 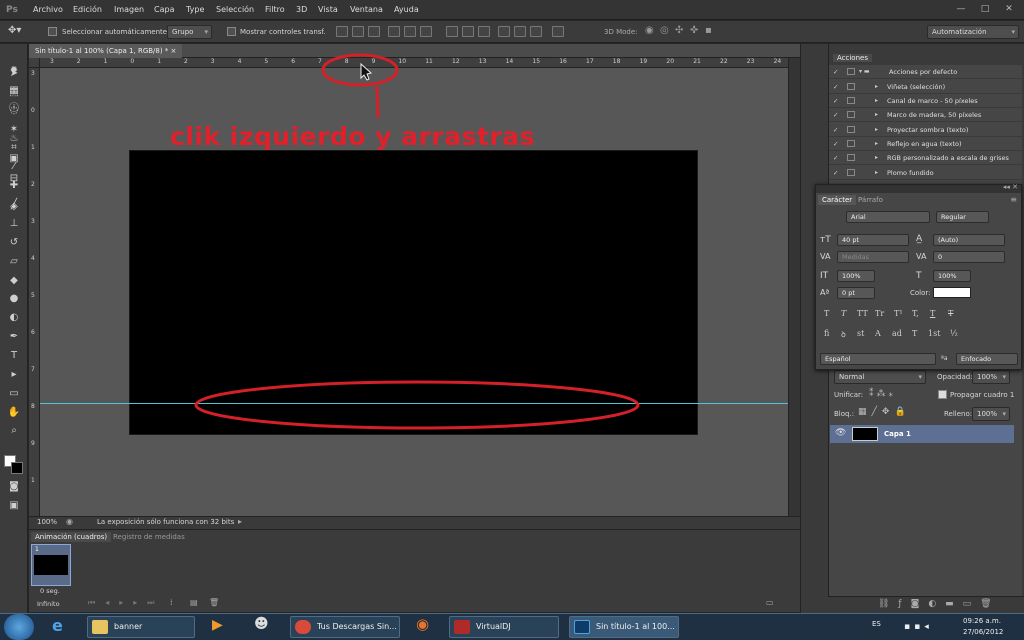 I want to click on loop-option: Infinito, so click(x=48, y=604).